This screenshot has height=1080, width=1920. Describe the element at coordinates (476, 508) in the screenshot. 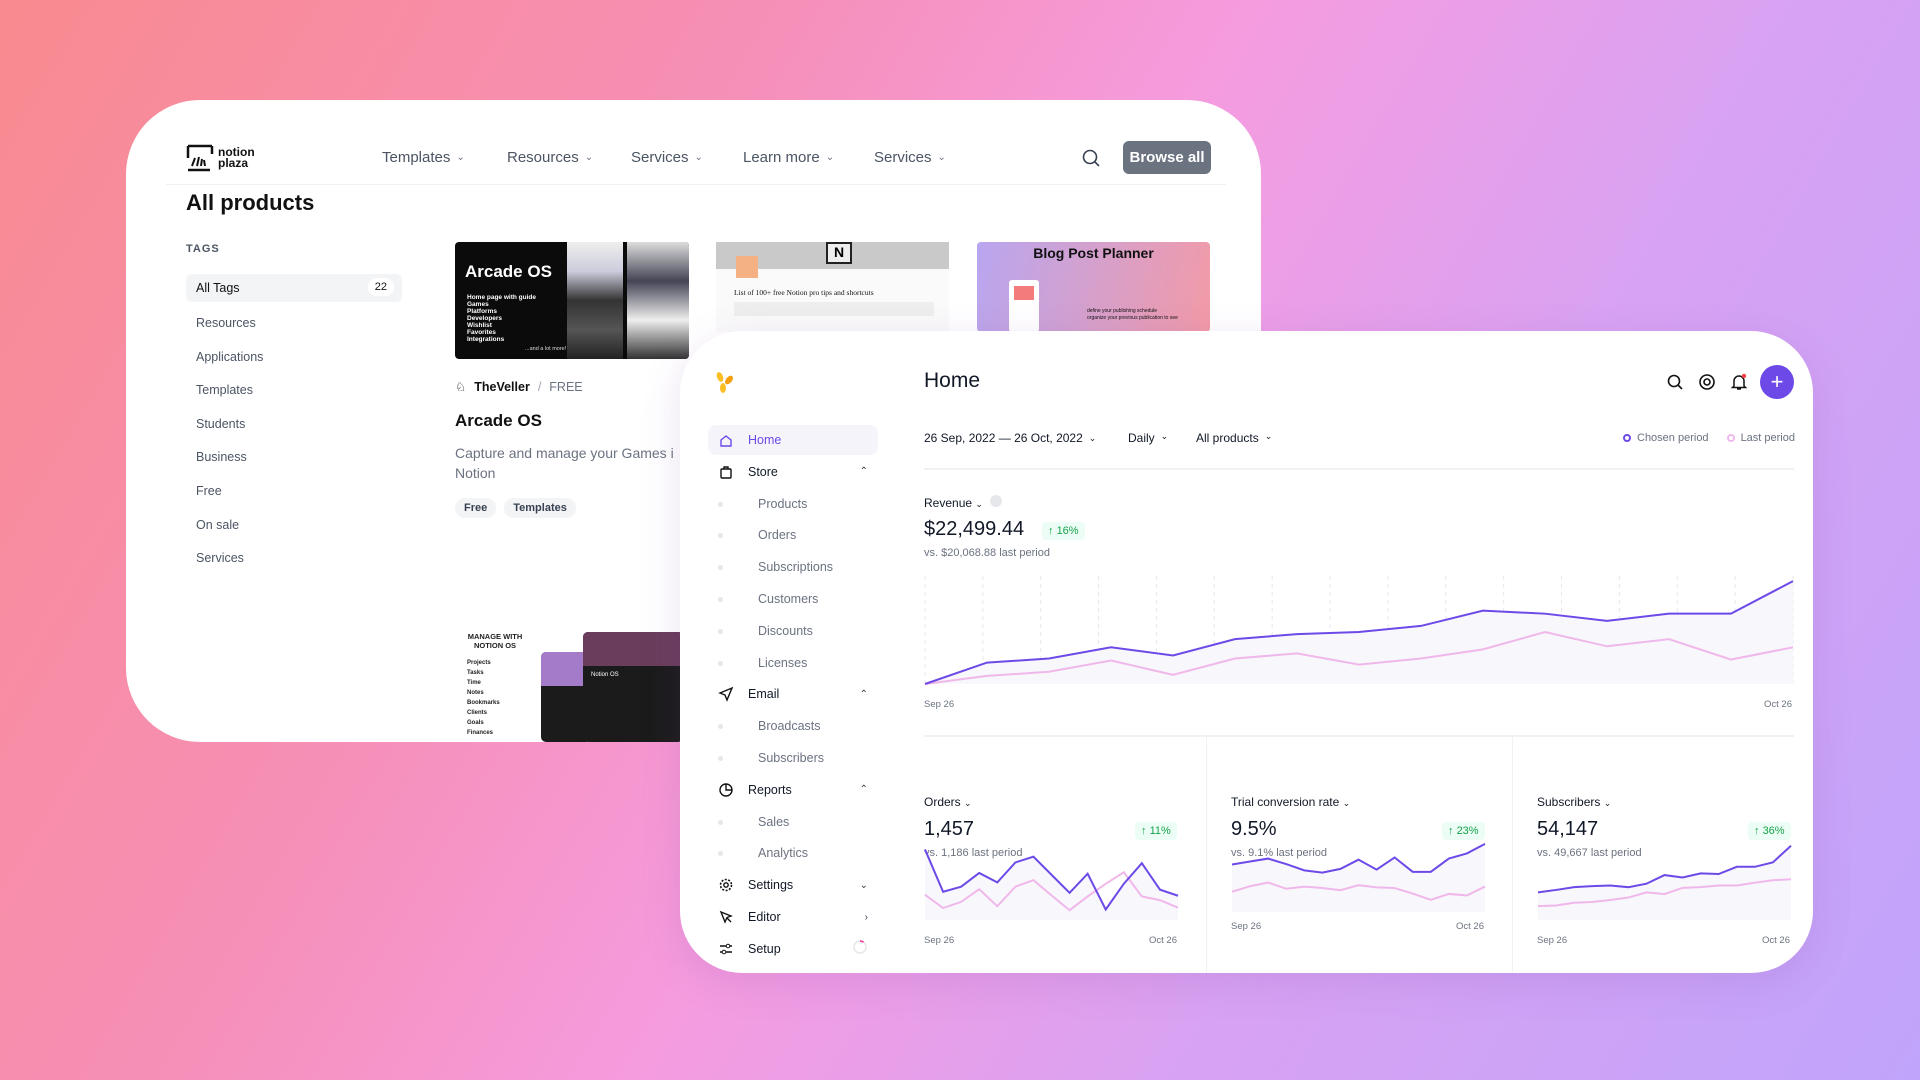

I see `tag-pill: Free` at that location.